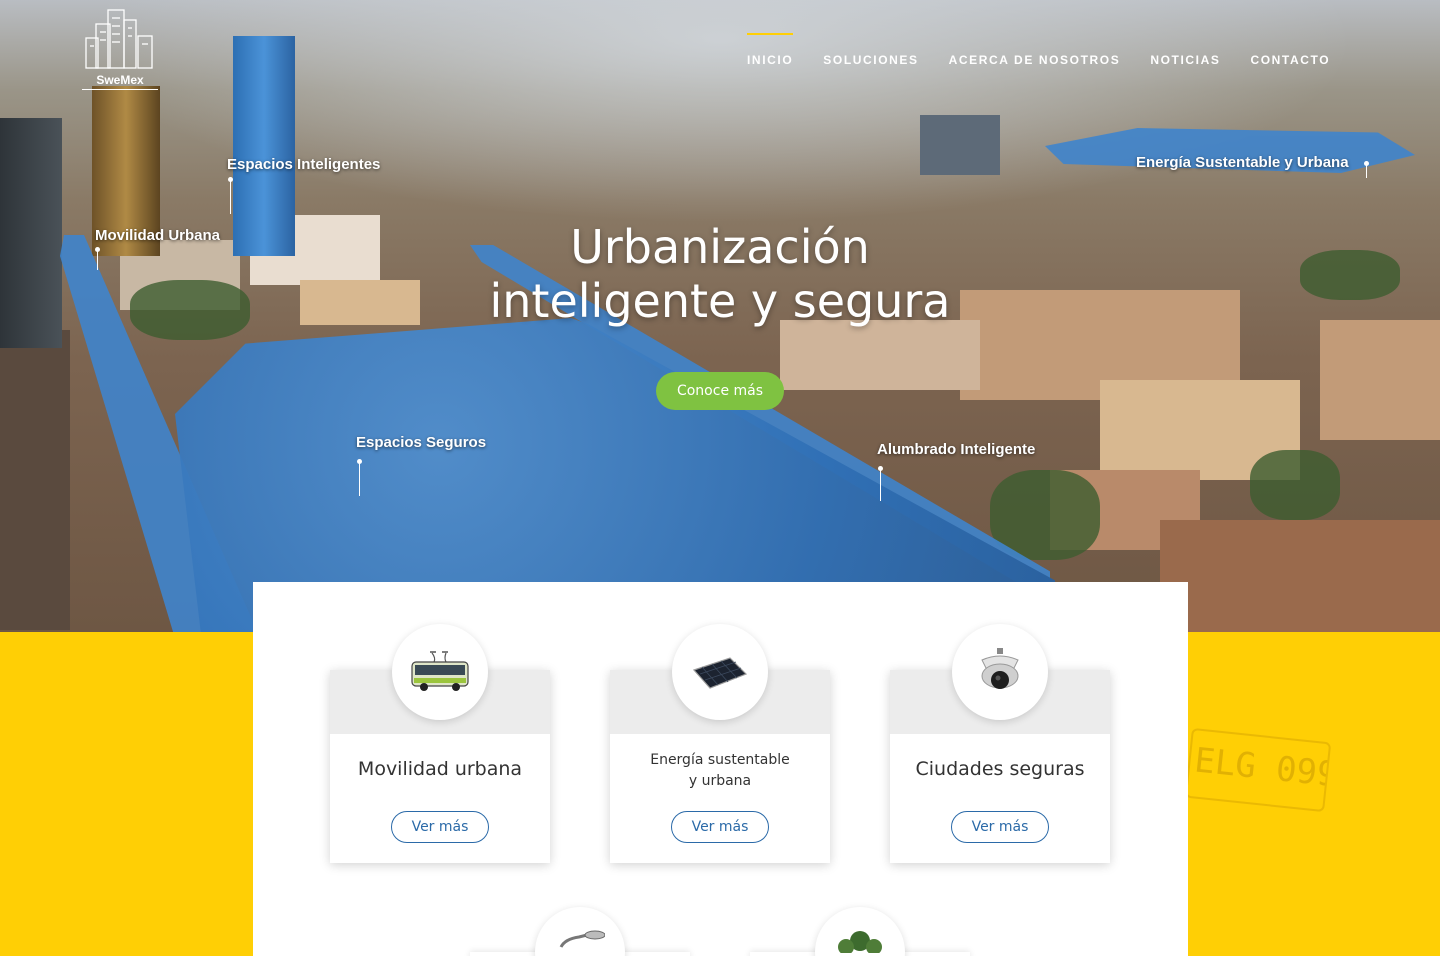 The image size is (1440, 956). What do you see at coordinates (158, 235) in the screenshot?
I see `label-movilidad-urbana: Movilidad Urbana` at bounding box center [158, 235].